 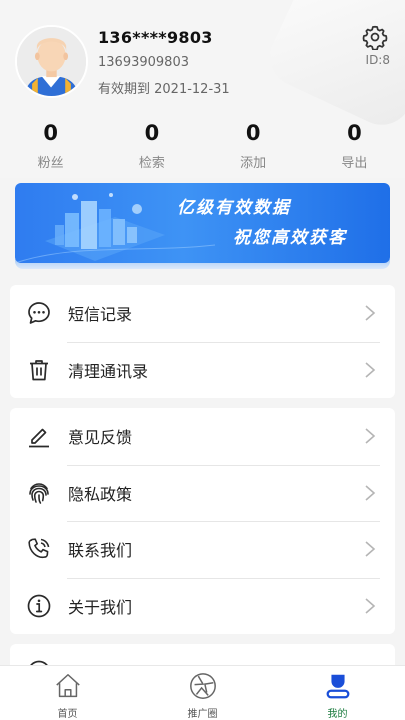 What do you see at coordinates (39, 313) in the screenshot?
I see `chat-bubble-icon` at bounding box center [39, 313].